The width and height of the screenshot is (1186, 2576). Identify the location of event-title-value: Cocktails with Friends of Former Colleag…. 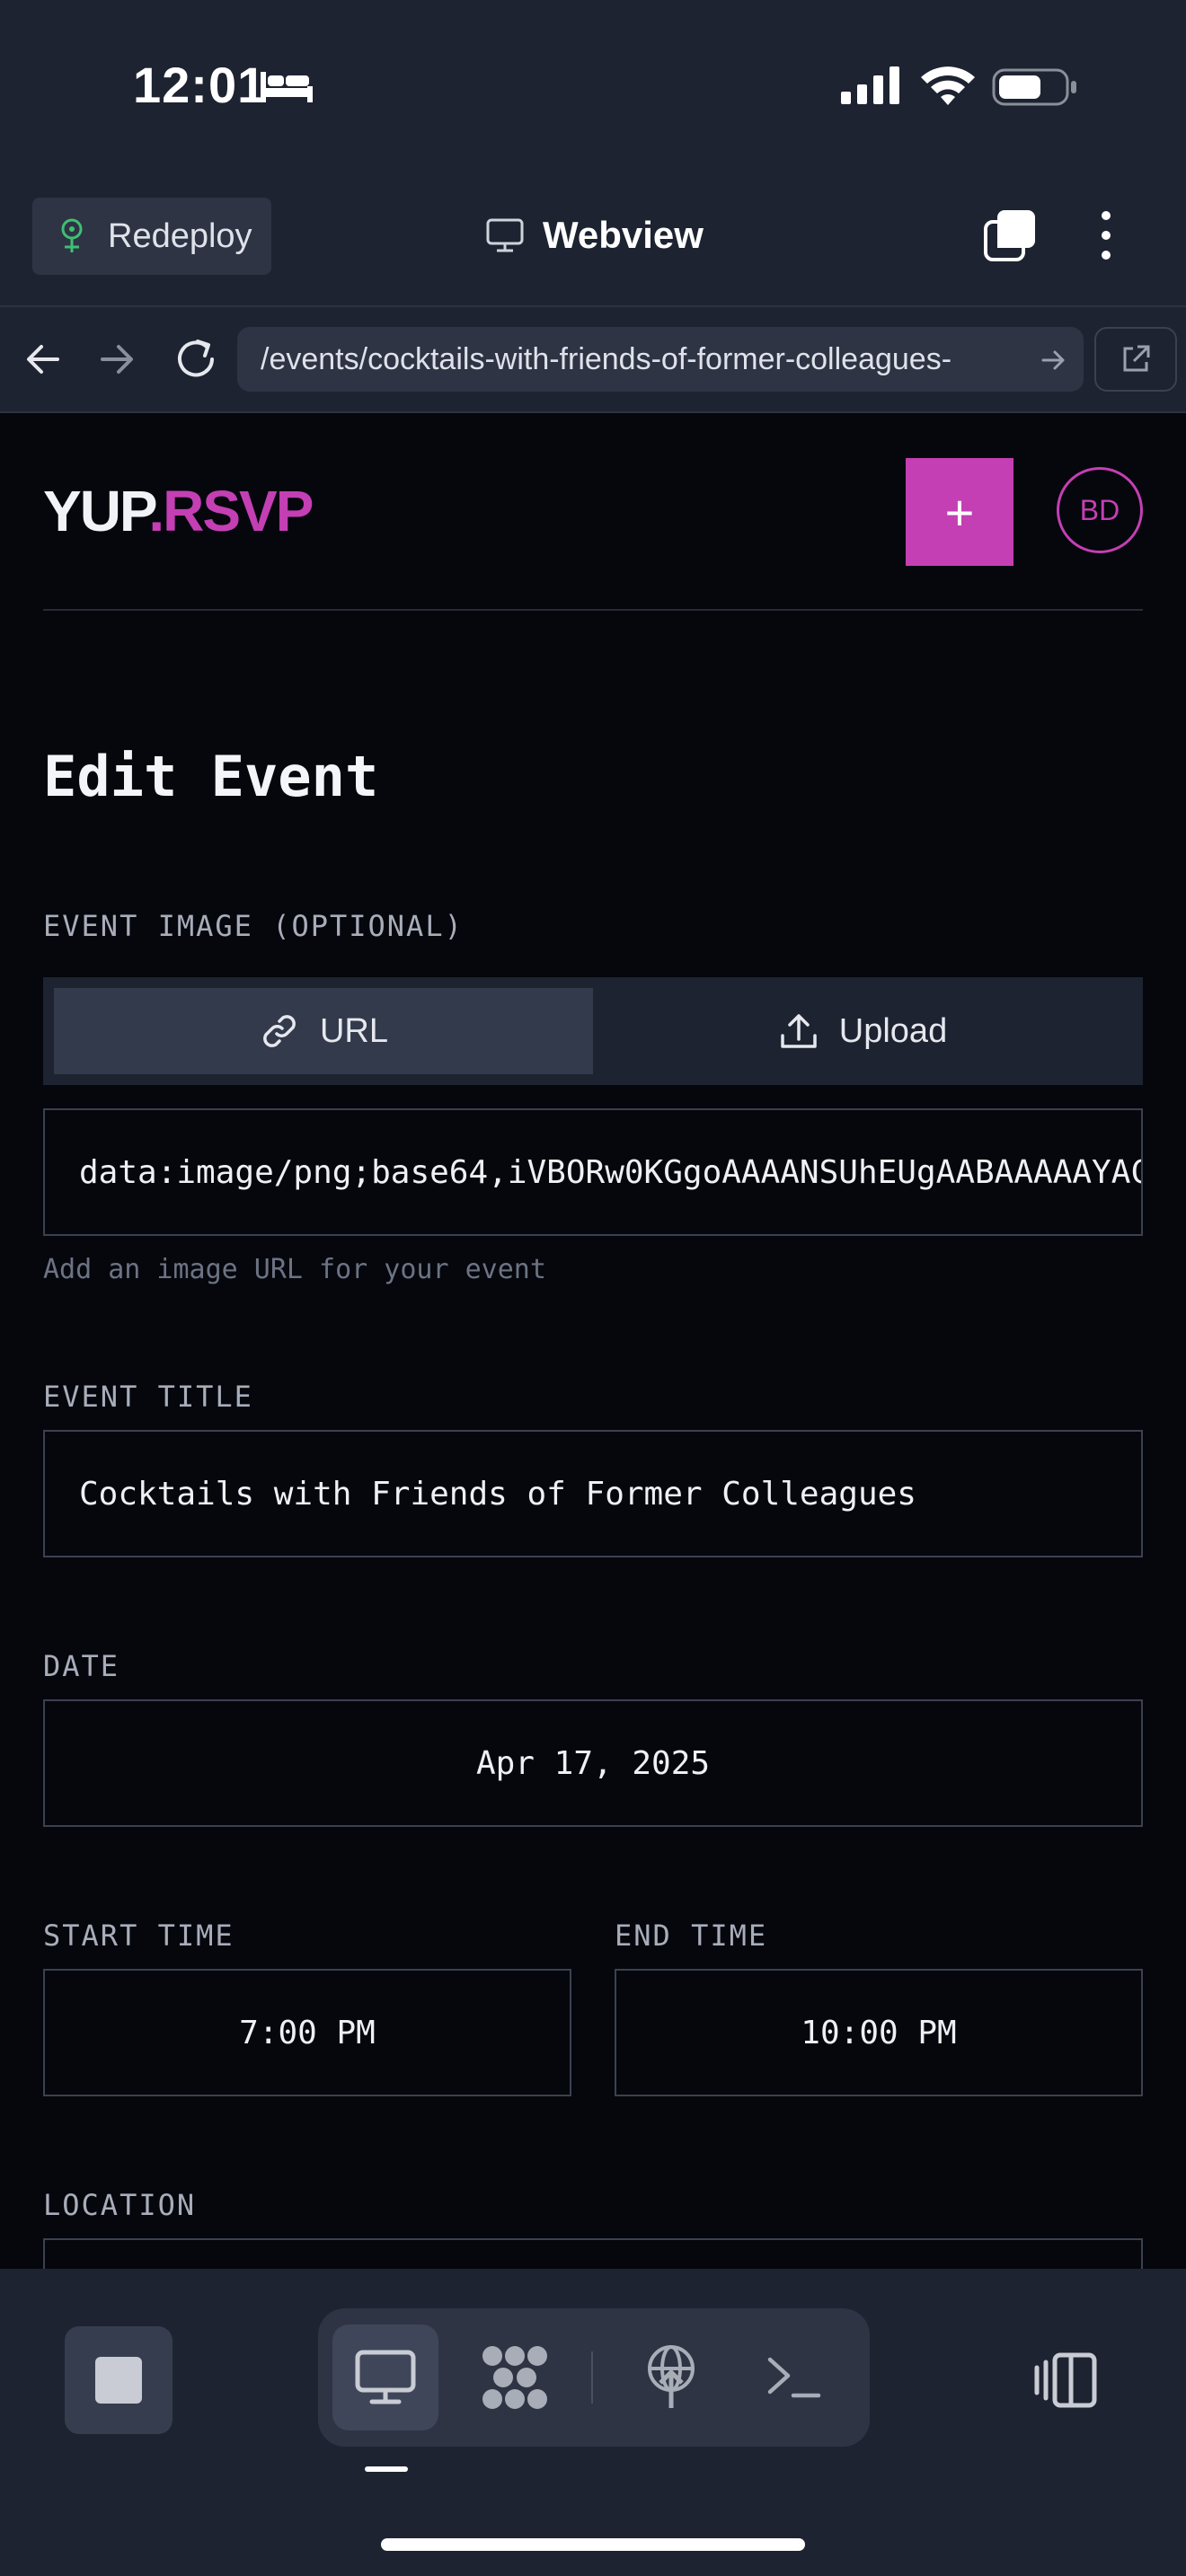
(497, 1494).